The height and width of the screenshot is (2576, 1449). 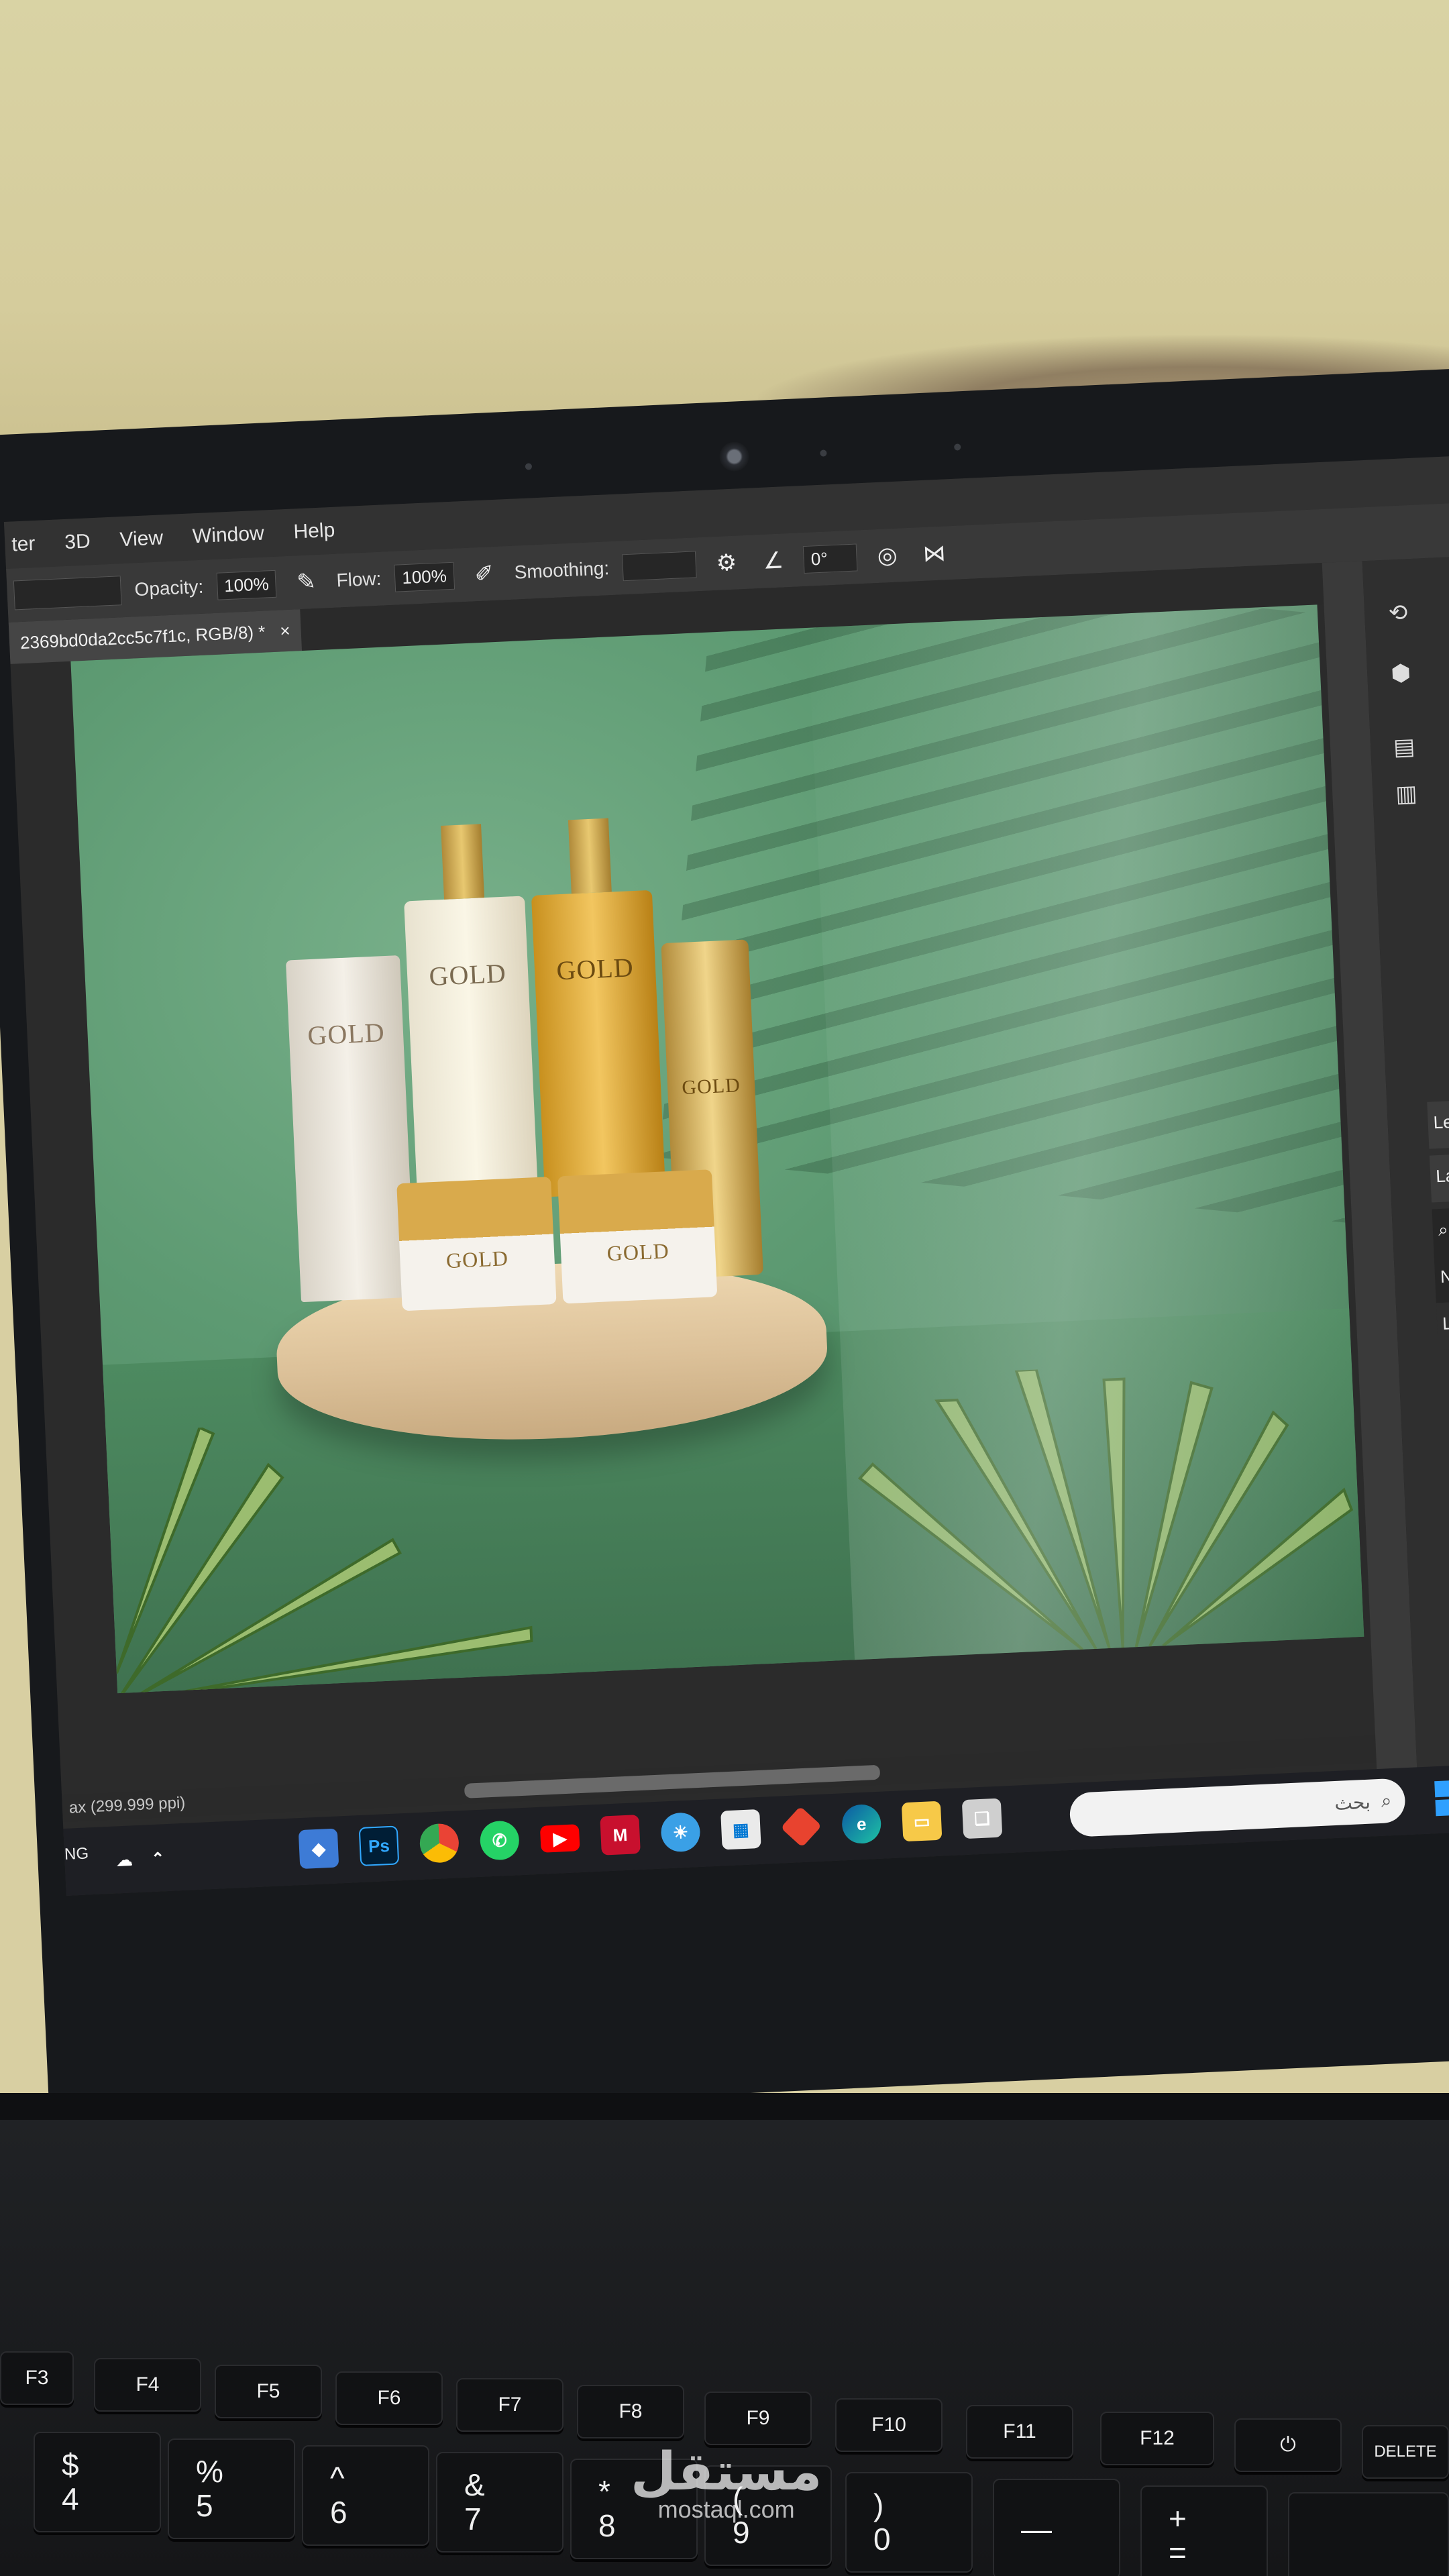 I want to click on key-label: F4, so click(x=148, y=2384).